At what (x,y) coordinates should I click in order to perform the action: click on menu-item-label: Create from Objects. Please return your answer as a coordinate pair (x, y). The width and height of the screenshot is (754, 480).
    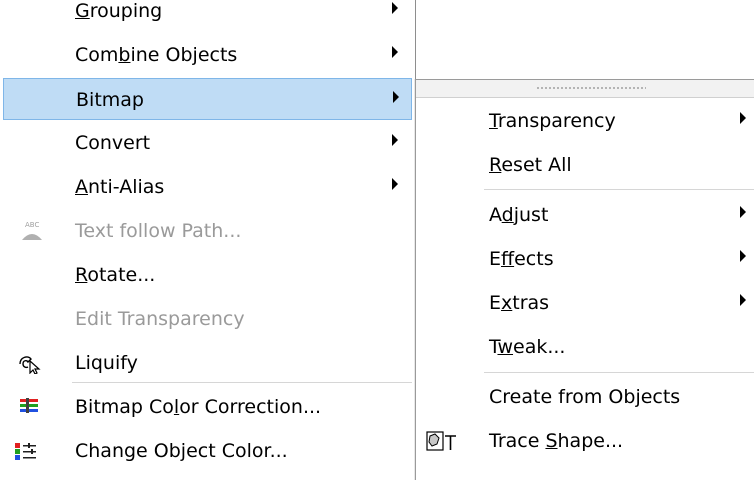
    Looking at the image, I should click on (585, 397).